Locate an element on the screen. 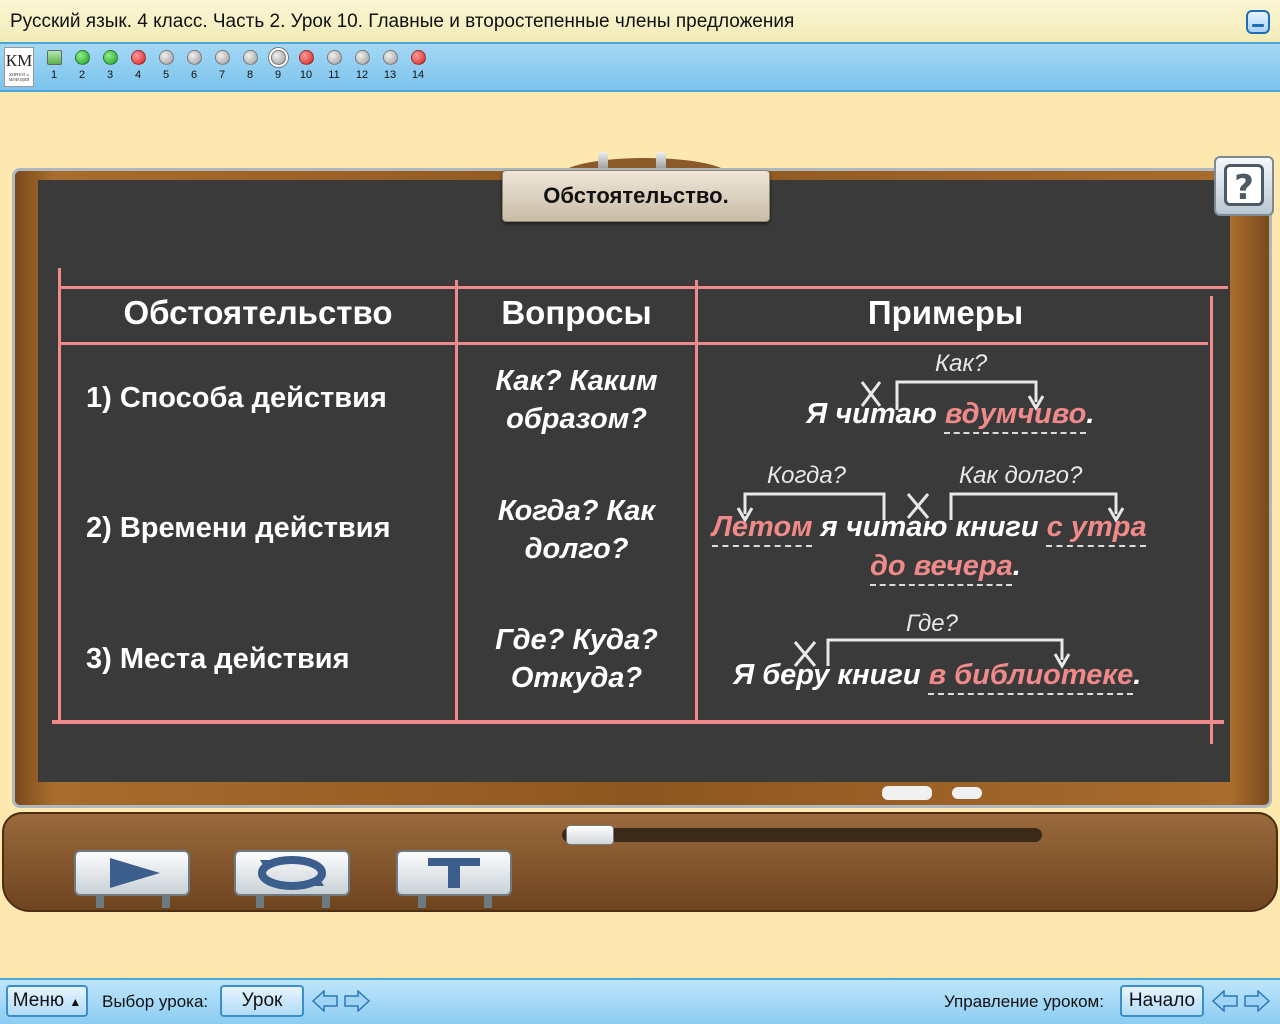 Image resolution: width=1280 pixels, height=1024 pixels. example-adverbial: вдумчиво is located at coordinates (1015, 414).